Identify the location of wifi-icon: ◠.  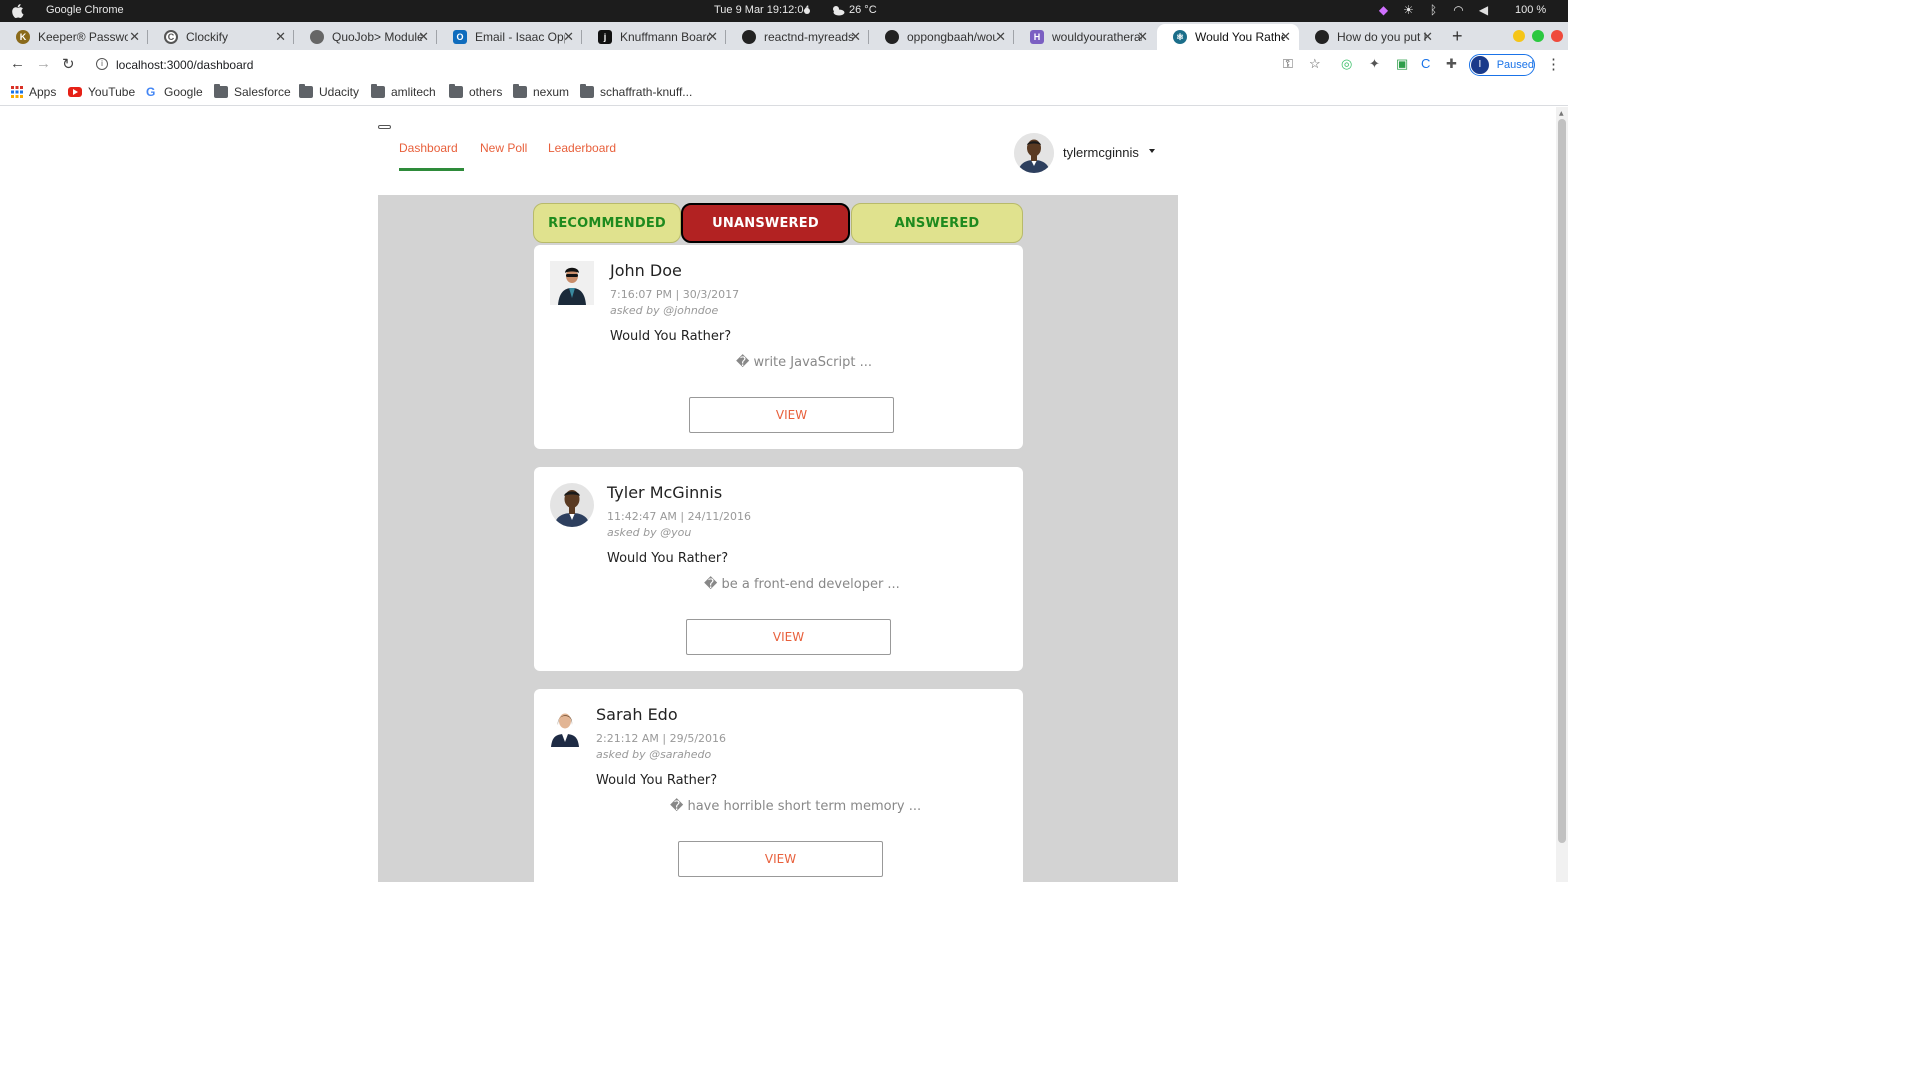
(1458, 10).